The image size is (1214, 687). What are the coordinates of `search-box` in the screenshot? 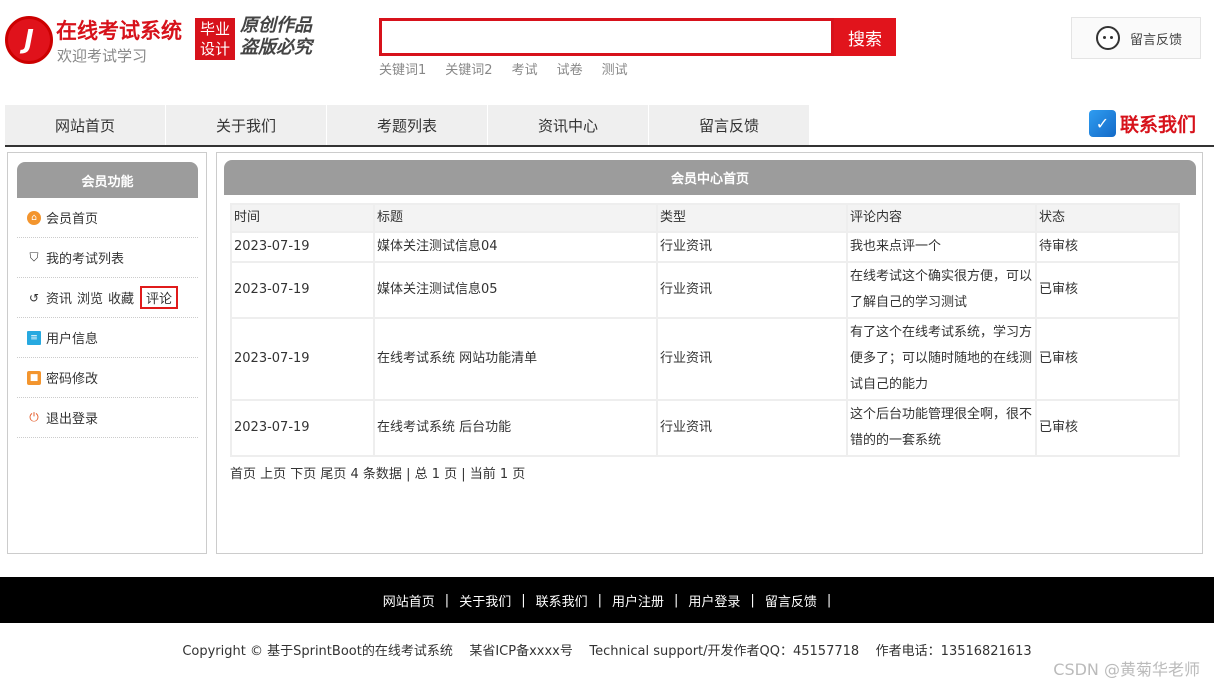 It's located at (606, 37).